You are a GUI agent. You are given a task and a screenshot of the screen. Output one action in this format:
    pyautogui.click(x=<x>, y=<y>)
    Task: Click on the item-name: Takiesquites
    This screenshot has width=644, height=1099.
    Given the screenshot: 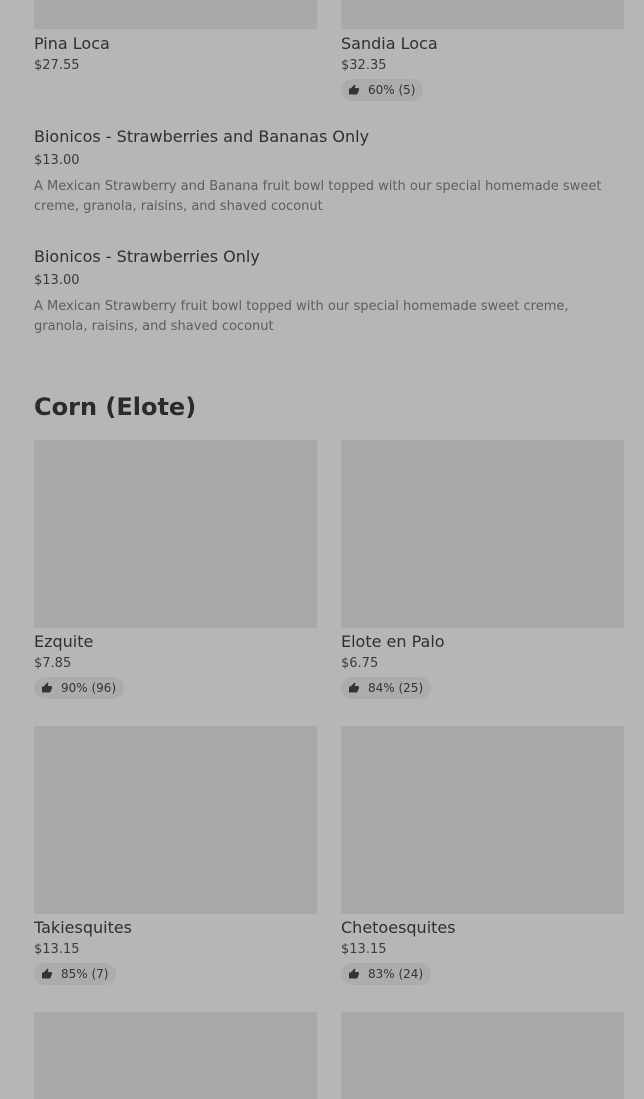 What is the action you would take?
    pyautogui.click(x=83, y=927)
    